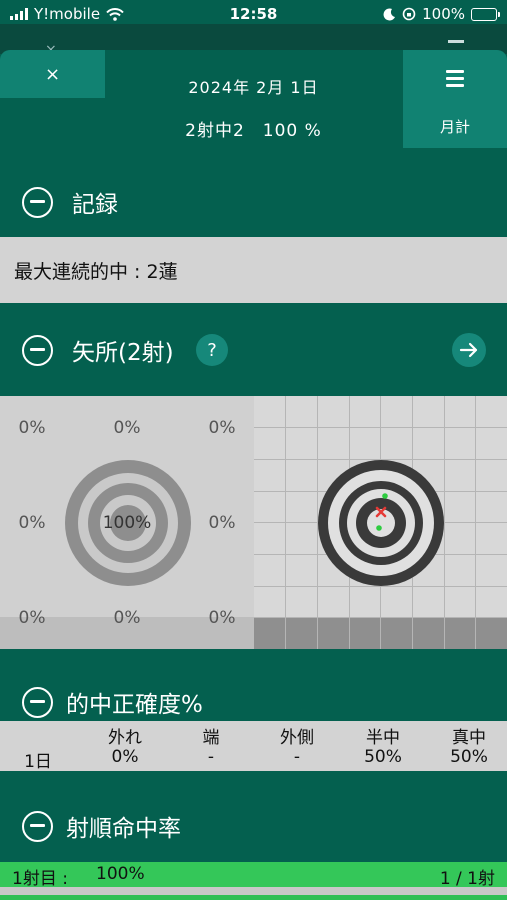  Describe the element at coordinates (443, 14) in the screenshot. I see `battery-percent: 100%` at that location.